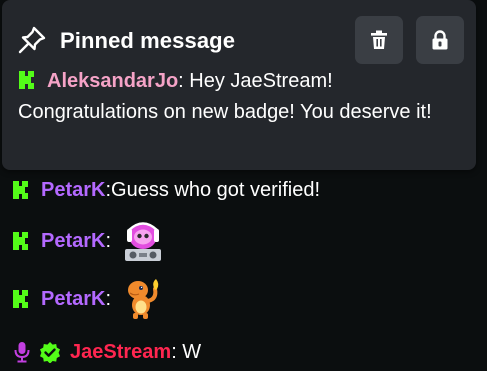 This screenshot has height=371, width=487. I want to click on trash-icon, so click(379, 39).